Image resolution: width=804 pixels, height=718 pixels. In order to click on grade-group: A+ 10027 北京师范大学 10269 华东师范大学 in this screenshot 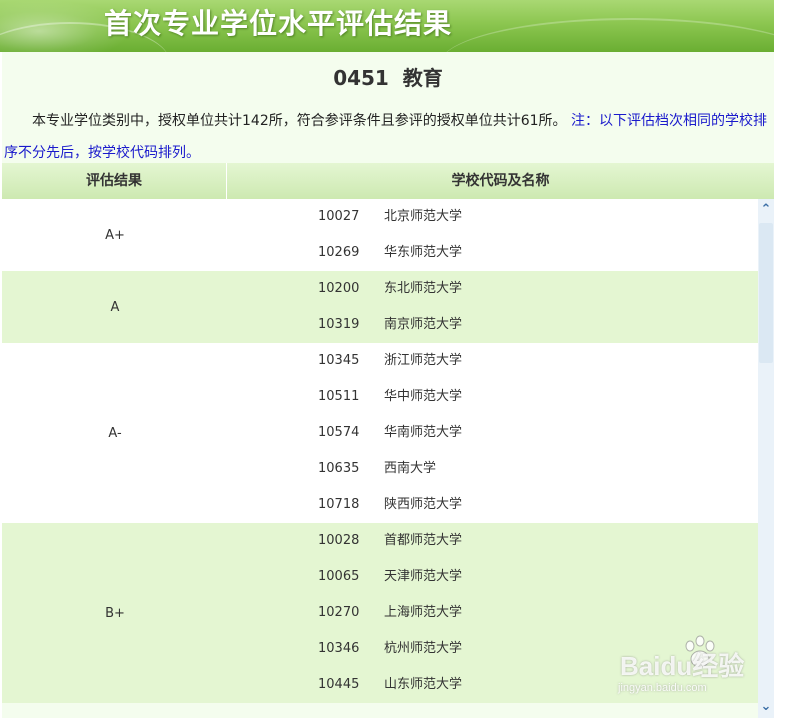, I will do `click(380, 235)`.